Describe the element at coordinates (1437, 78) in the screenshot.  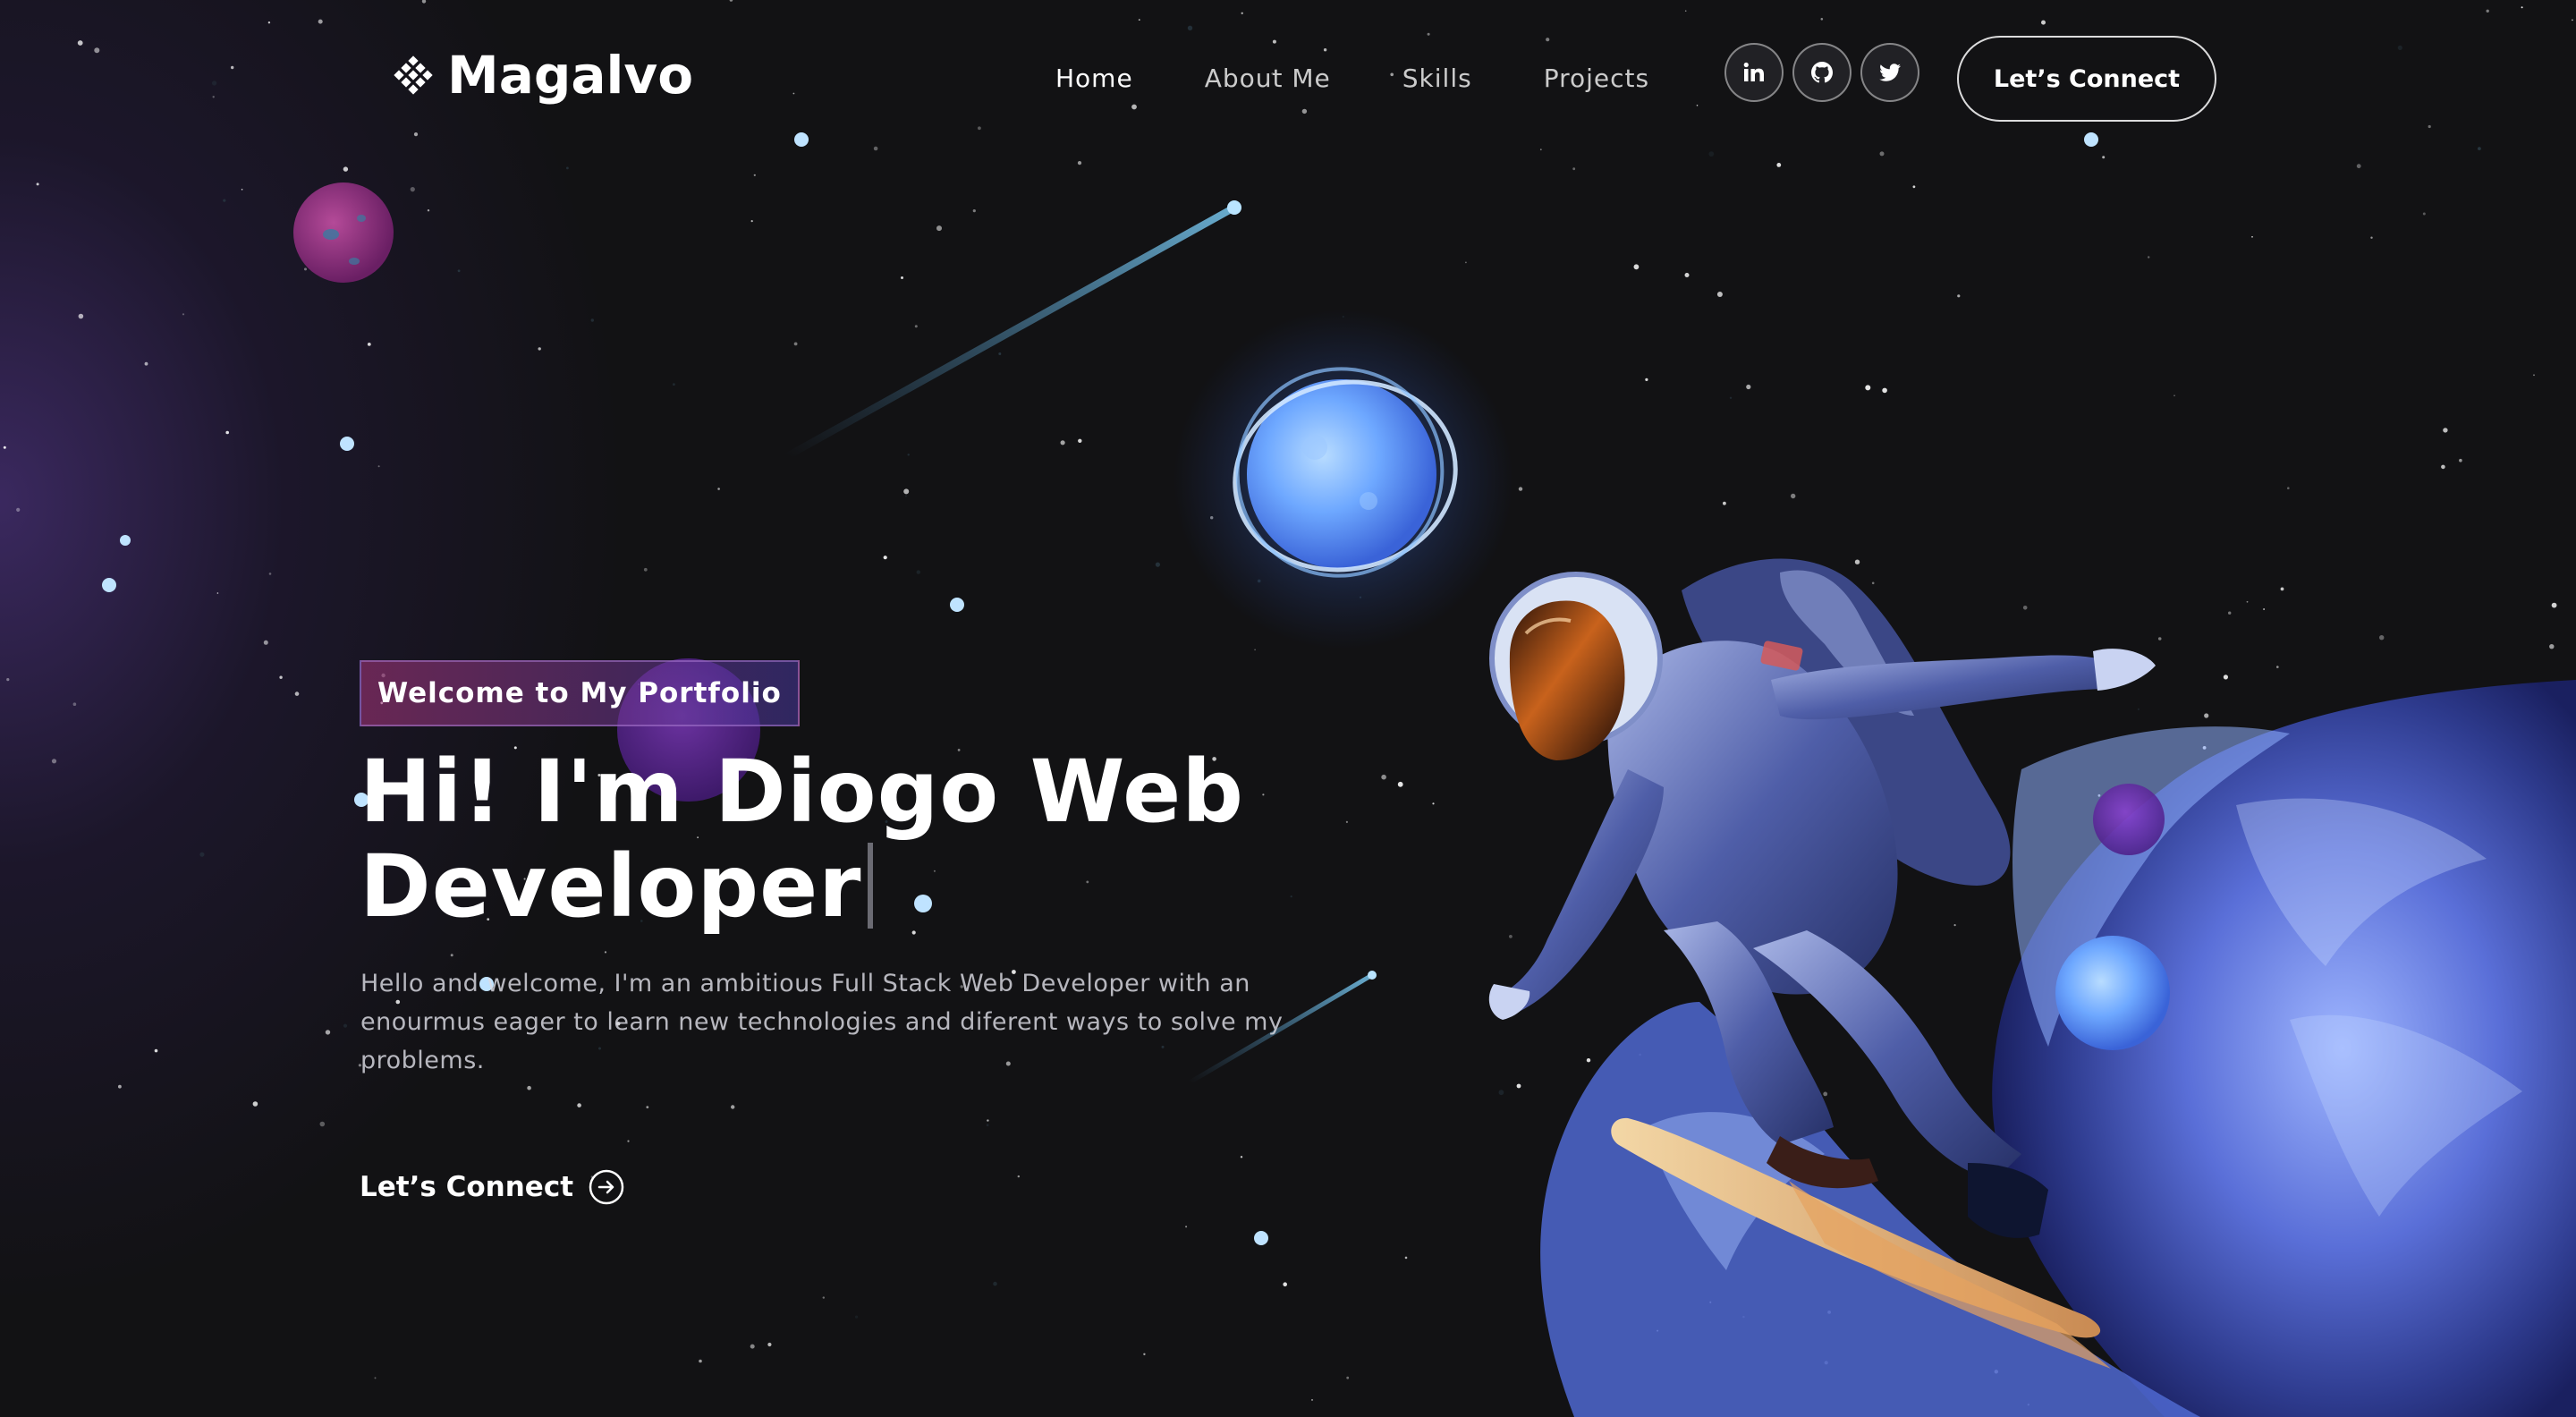
I see `nav-link-skills: Skills` at that location.